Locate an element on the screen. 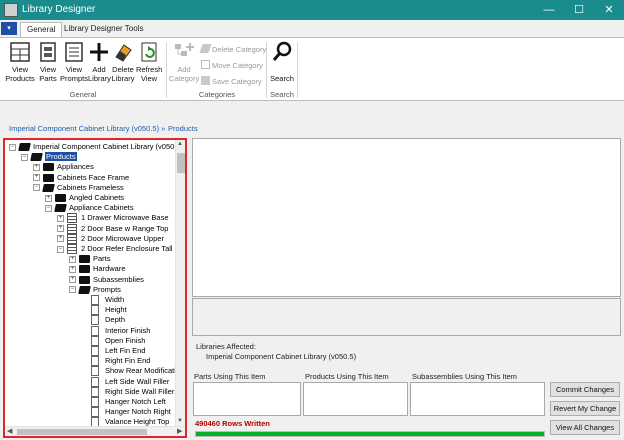 The height and width of the screenshot is (440, 624). move-category-button: Move Category is located at coordinates (232, 65).